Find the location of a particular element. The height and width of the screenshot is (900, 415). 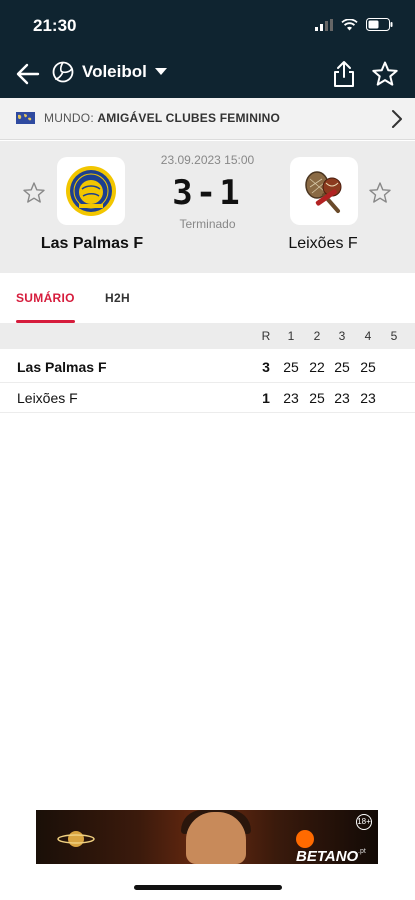

ad-banner: 18+ BETANO .pt is located at coordinates (207, 837).